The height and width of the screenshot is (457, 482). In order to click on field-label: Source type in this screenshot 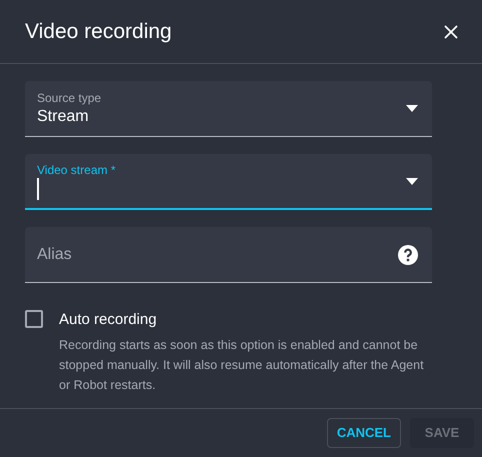, I will do `click(69, 98)`.